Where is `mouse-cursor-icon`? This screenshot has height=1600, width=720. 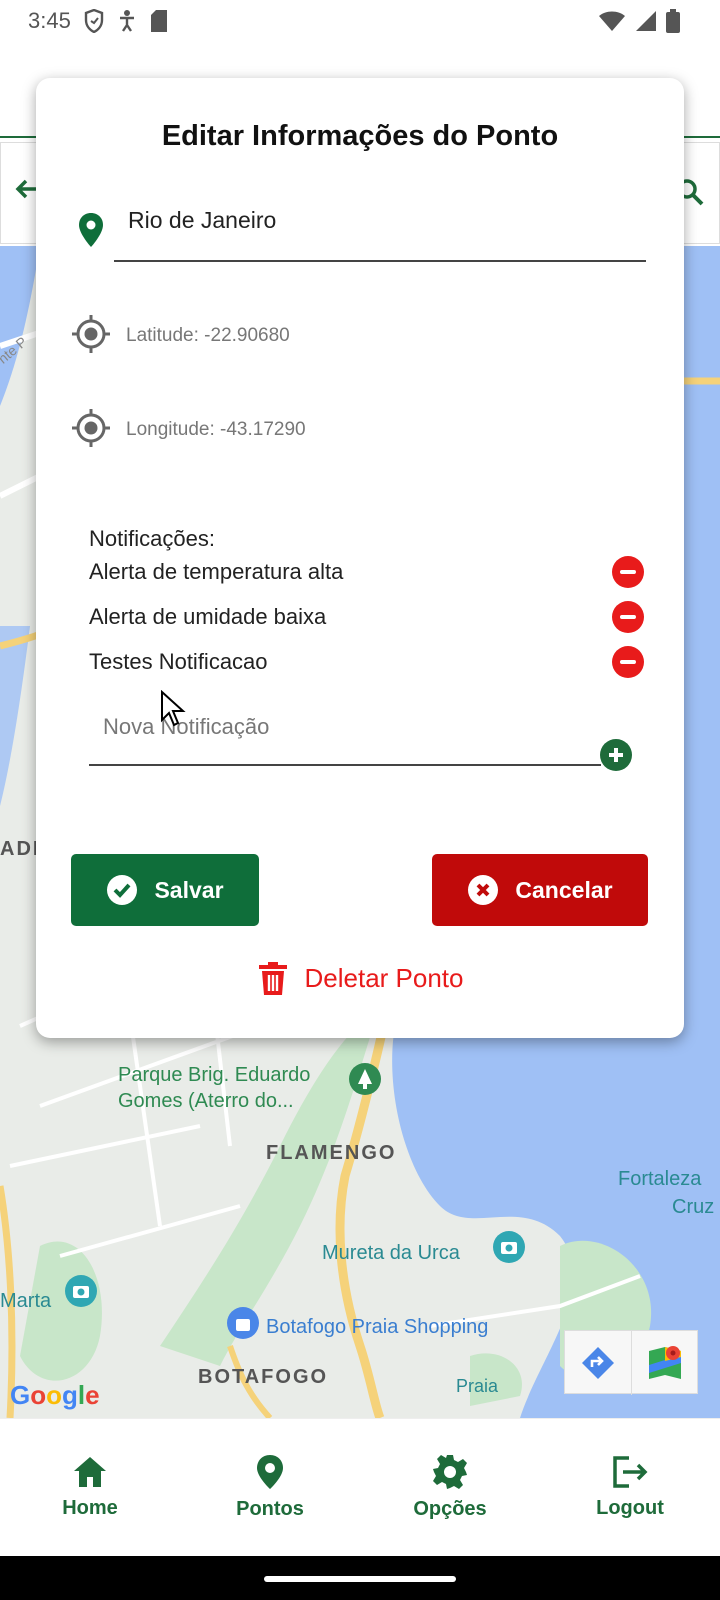 mouse-cursor-icon is located at coordinates (173, 708).